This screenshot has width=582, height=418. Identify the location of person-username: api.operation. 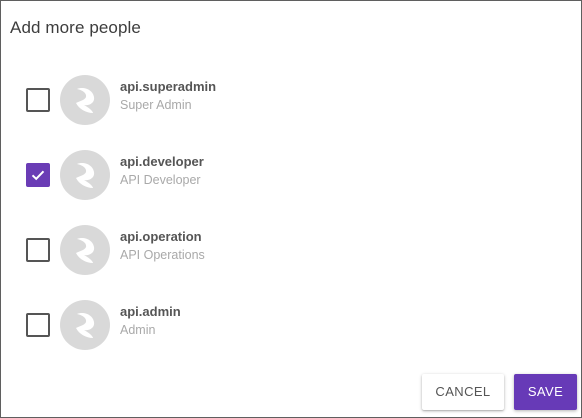
(161, 236).